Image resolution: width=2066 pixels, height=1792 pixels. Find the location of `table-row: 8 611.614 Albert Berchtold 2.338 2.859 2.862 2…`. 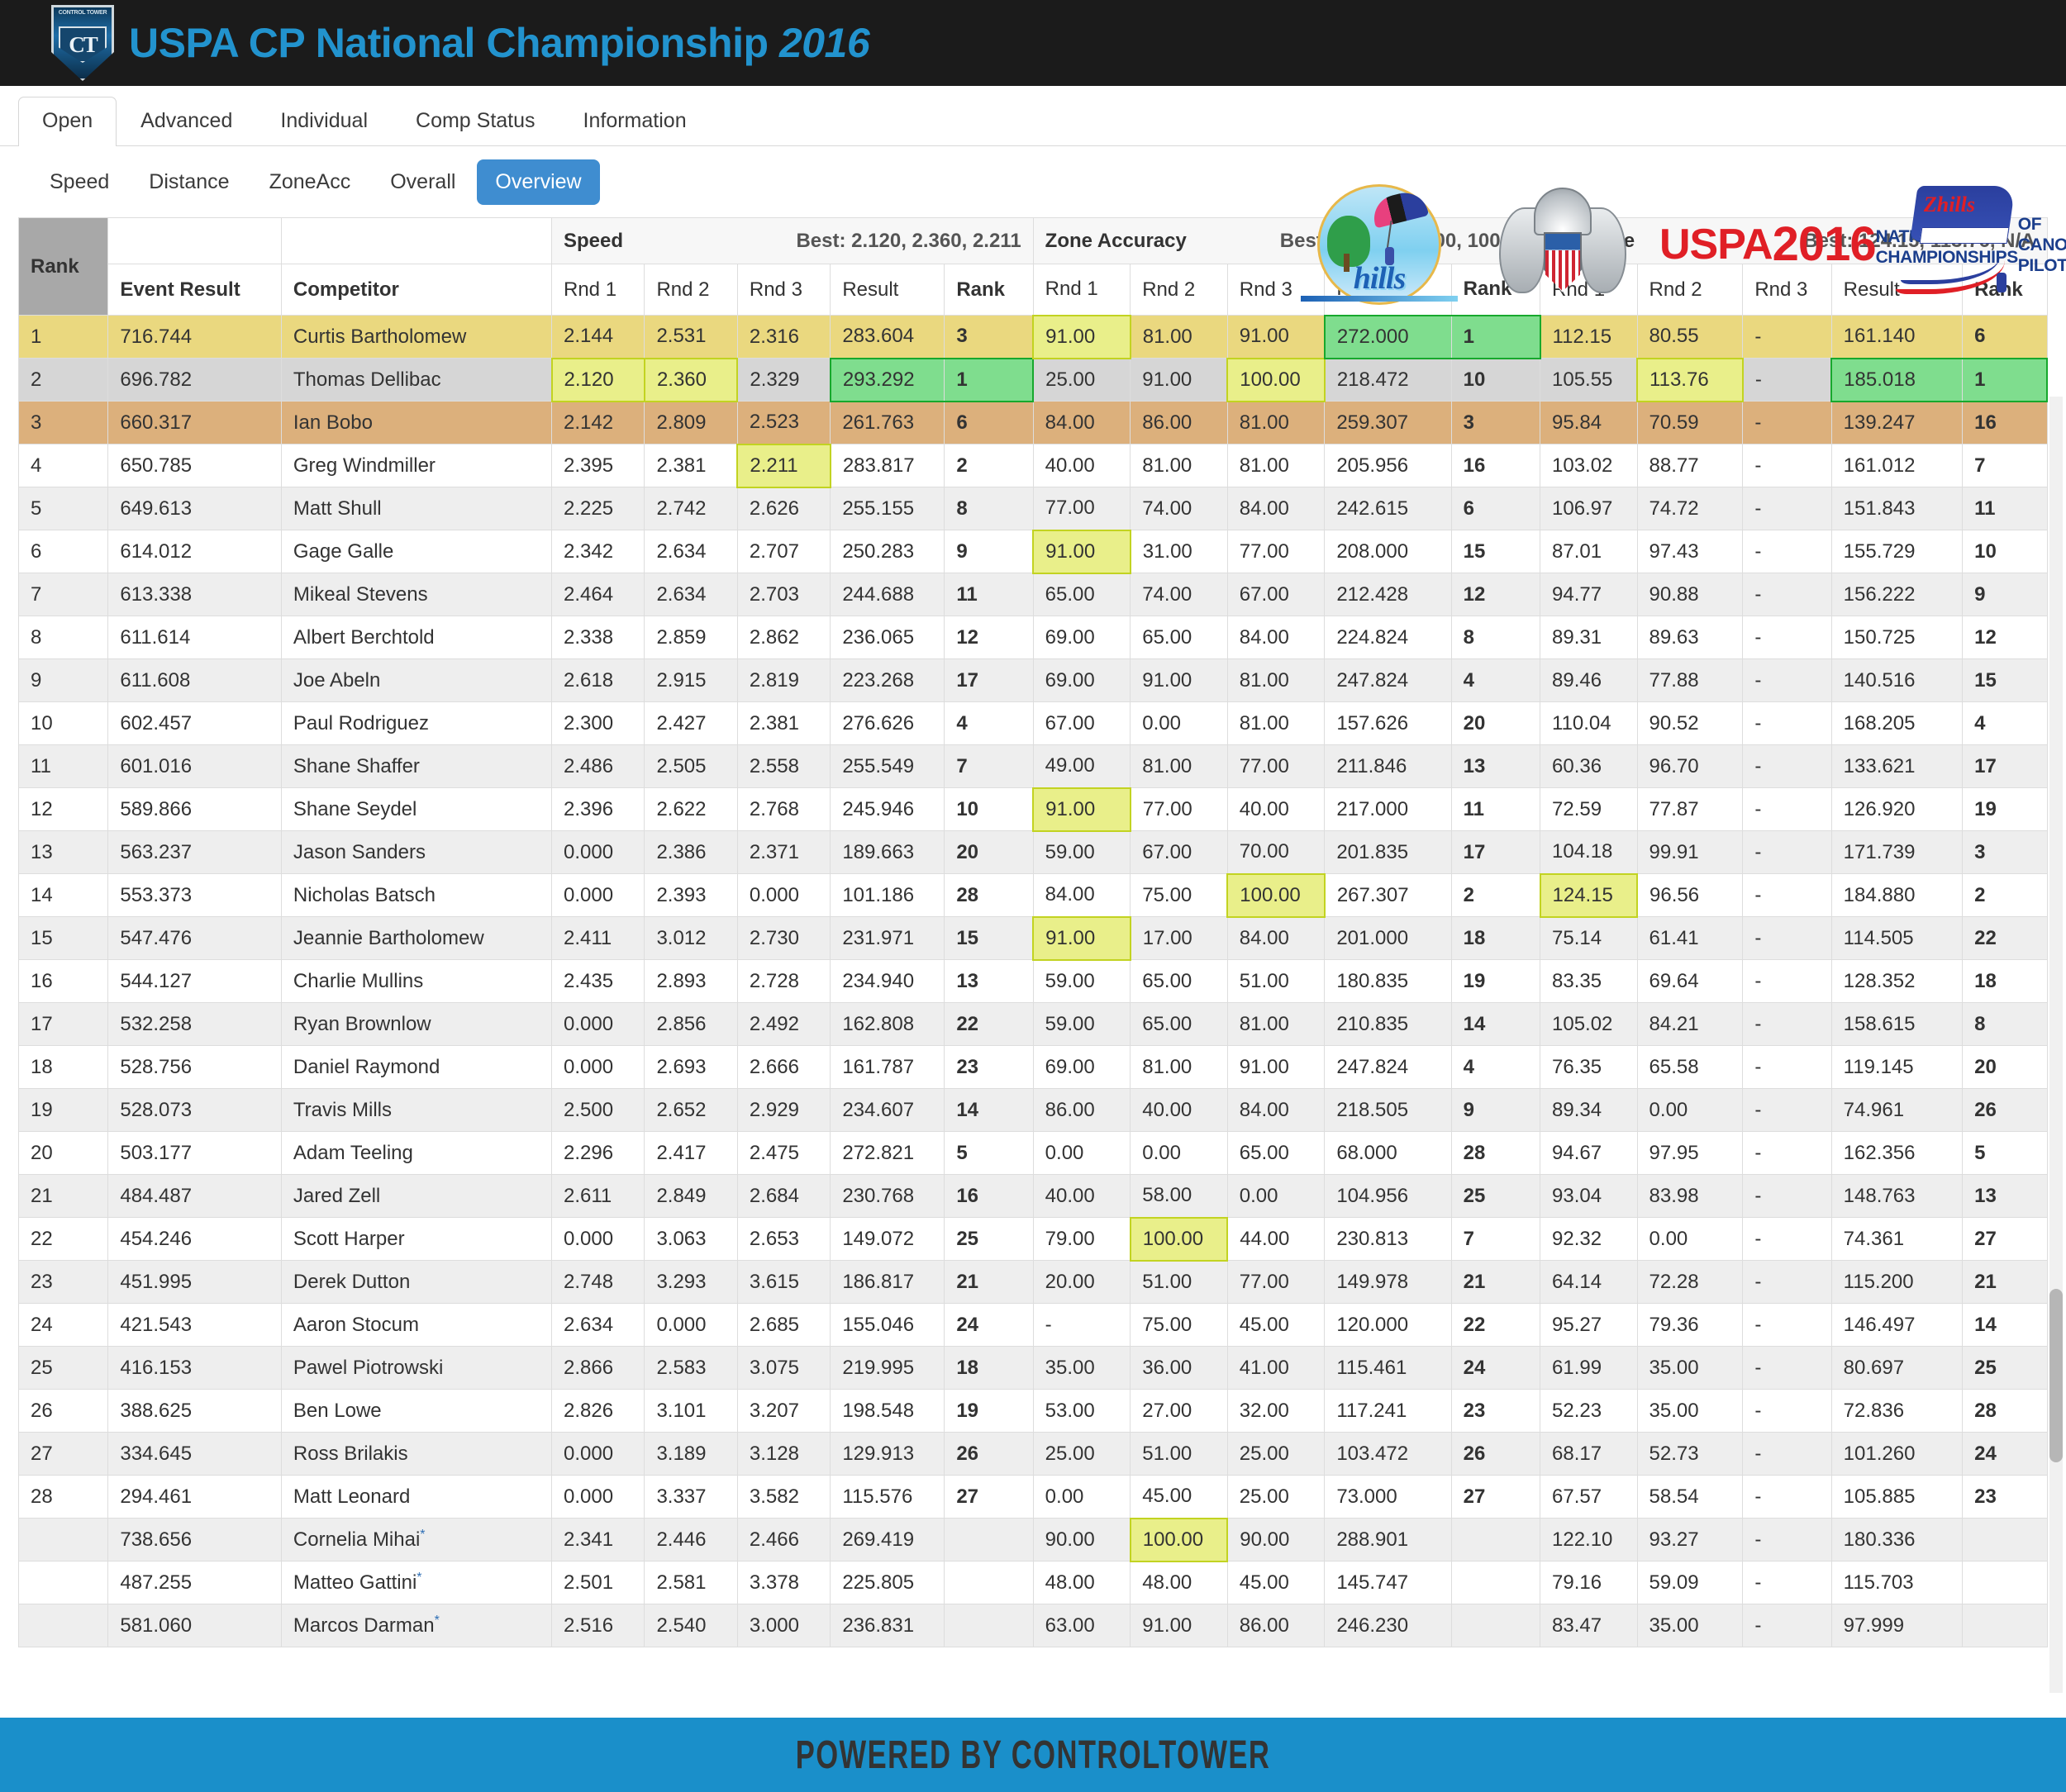

table-row: 8 611.614 Albert Berchtold 2.338 2.859 2.862 2… is located at coordinates (1033, 637).